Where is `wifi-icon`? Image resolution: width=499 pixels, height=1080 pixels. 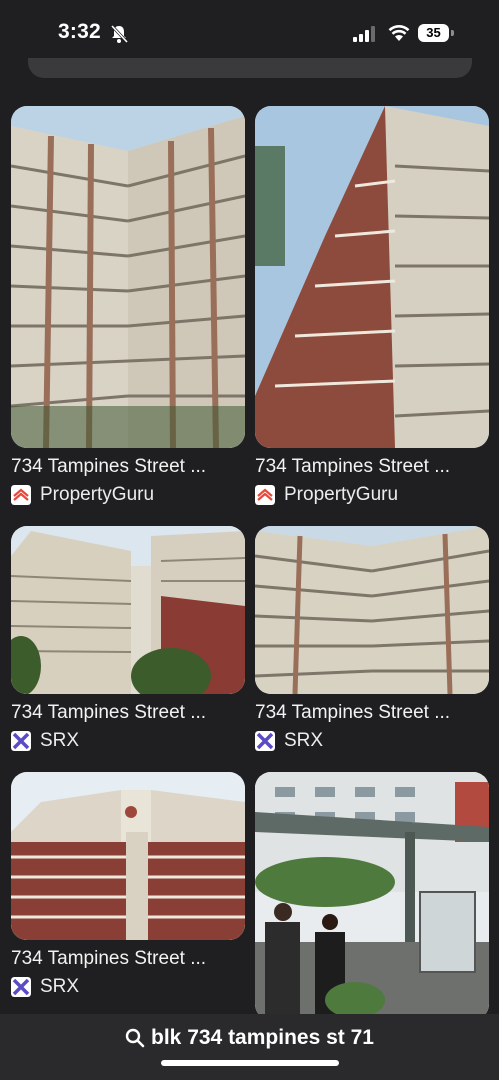
wifi-icon is located at coordinates (399, 33).